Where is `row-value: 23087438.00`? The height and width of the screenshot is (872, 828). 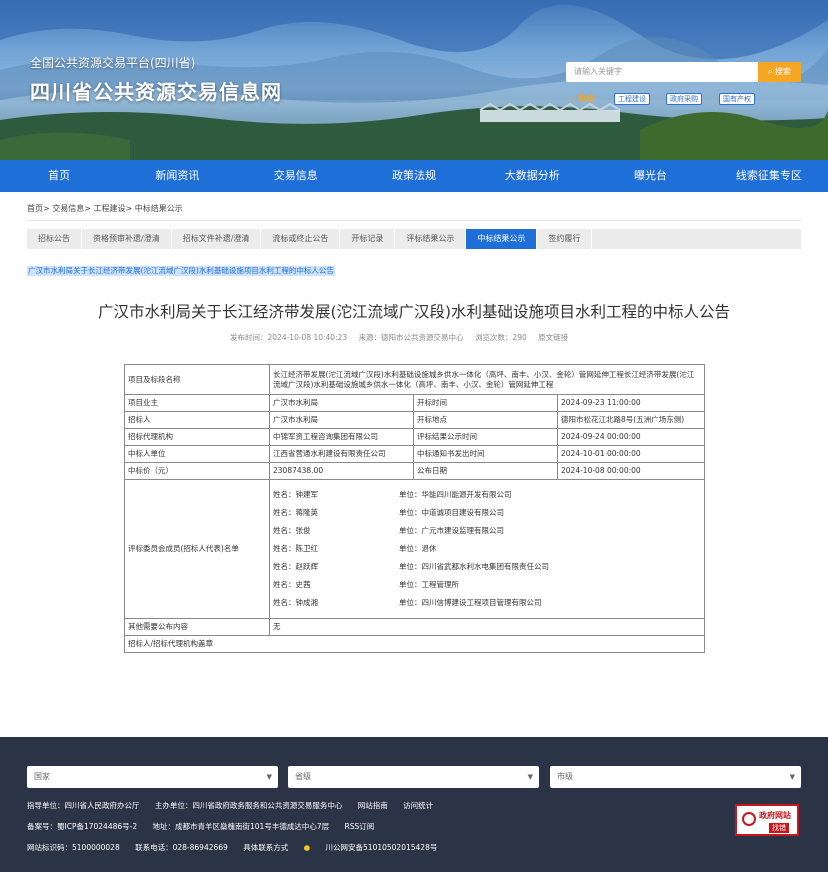 row-value: 23087438.00 is located at coordinates (341, 471).